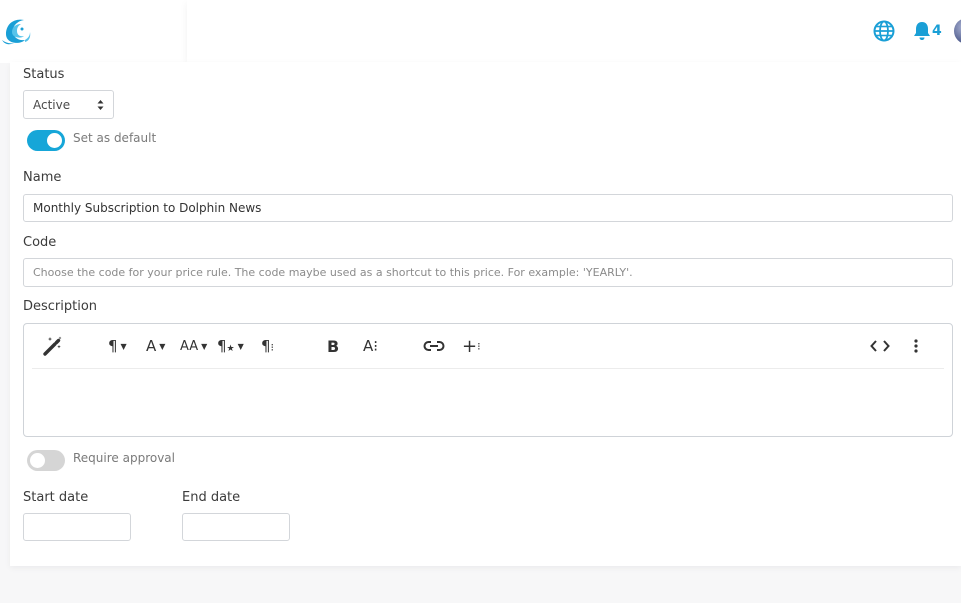 Image resolution: width=961 pixels, height=603 pixels. What do you see at coordinates (40, 242) in the screenshot?
I see `code-label: Code` at bounding box center [40, 242].